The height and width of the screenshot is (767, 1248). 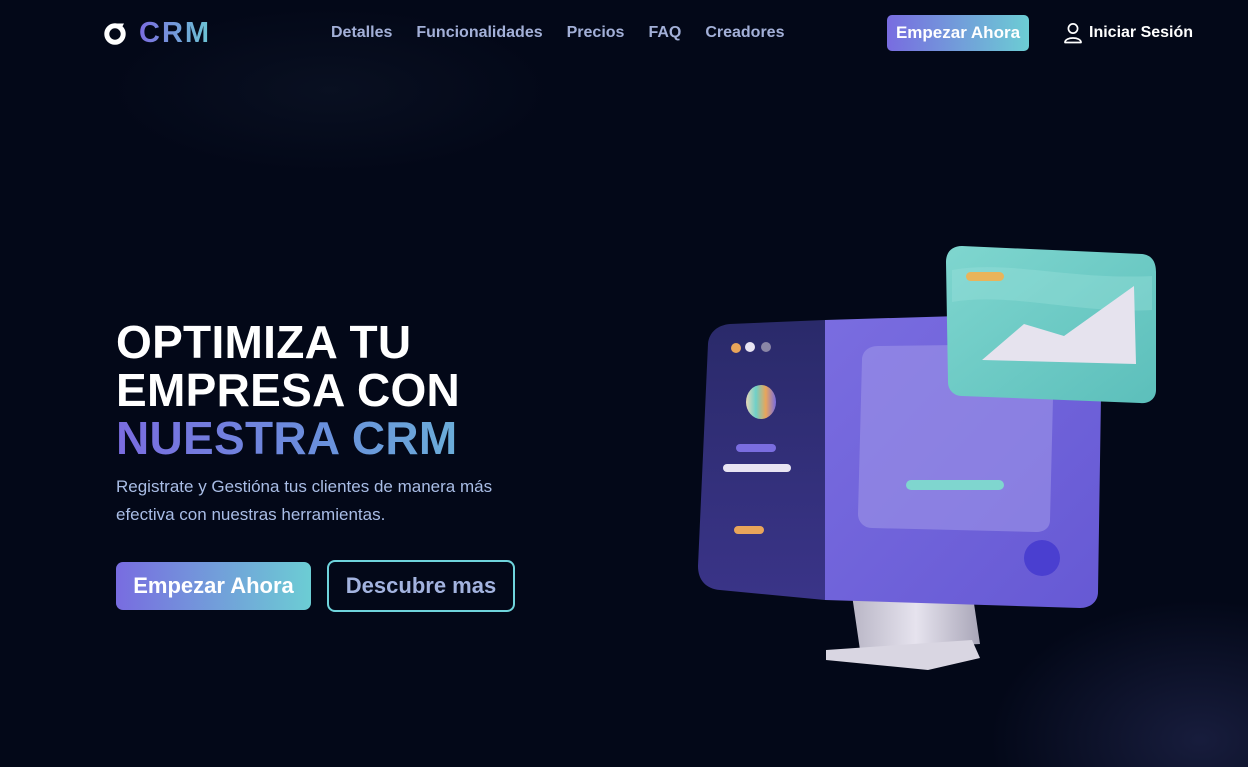 What do you see at coordinates (596, 33) in the screenshot?
I see `nav-link-precios: Precios` at bounding box center [596, 33].